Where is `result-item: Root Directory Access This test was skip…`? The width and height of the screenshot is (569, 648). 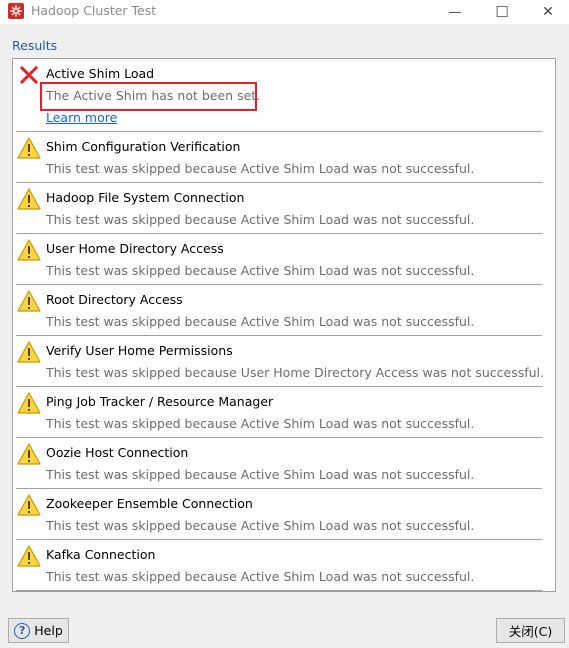
result-item: Root Directory Access This test was skip… is located at coordinates (278, 310).